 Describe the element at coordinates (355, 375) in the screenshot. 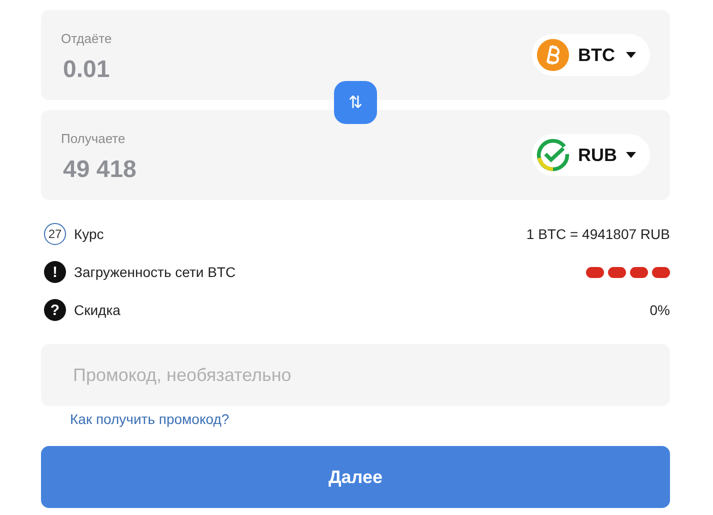

I see `promo-field: Промокод, необязательно` at that location.